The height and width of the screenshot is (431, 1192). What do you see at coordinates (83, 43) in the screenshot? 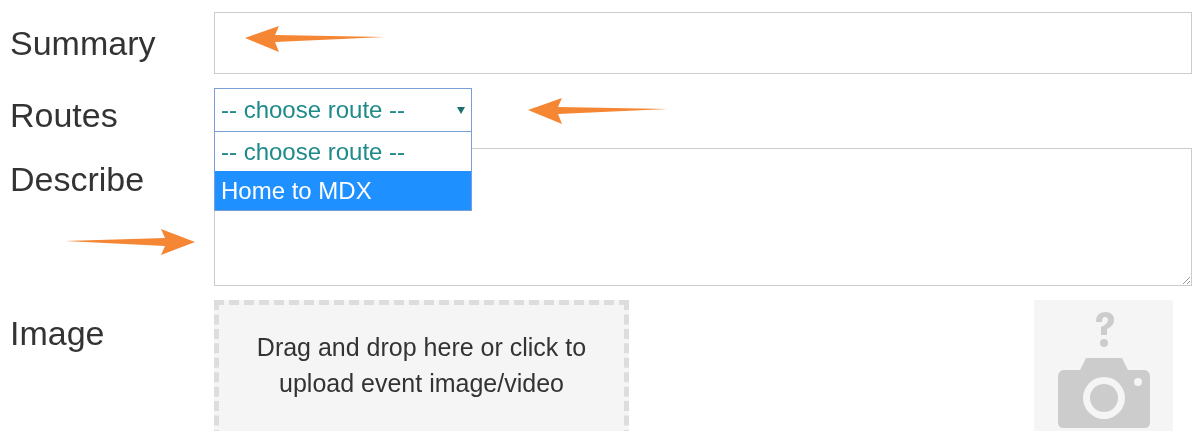
I see `field-label: Summary` at bounding box center [83, 43].